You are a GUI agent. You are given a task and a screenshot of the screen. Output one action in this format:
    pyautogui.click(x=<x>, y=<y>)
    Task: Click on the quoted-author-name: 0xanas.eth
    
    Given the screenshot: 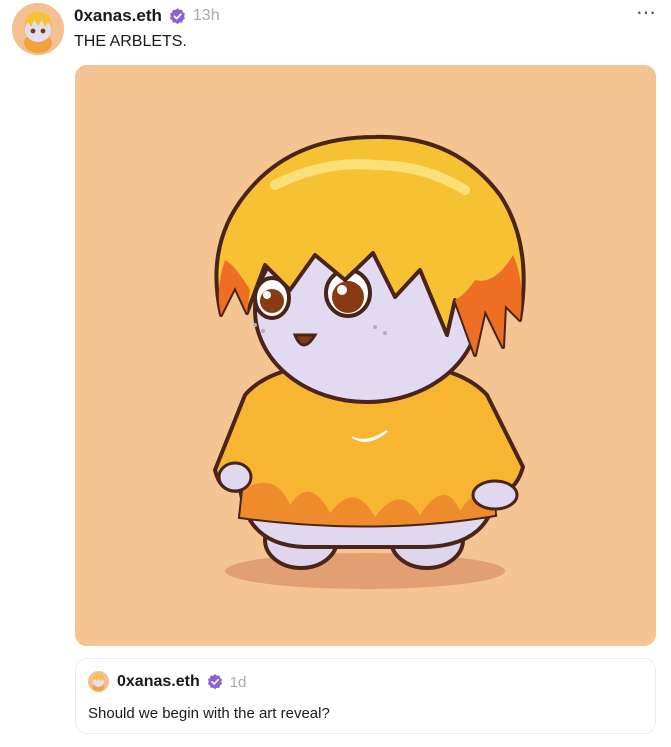 What is the action you would take?
    pyautogui.click(x=158, y=682)
    